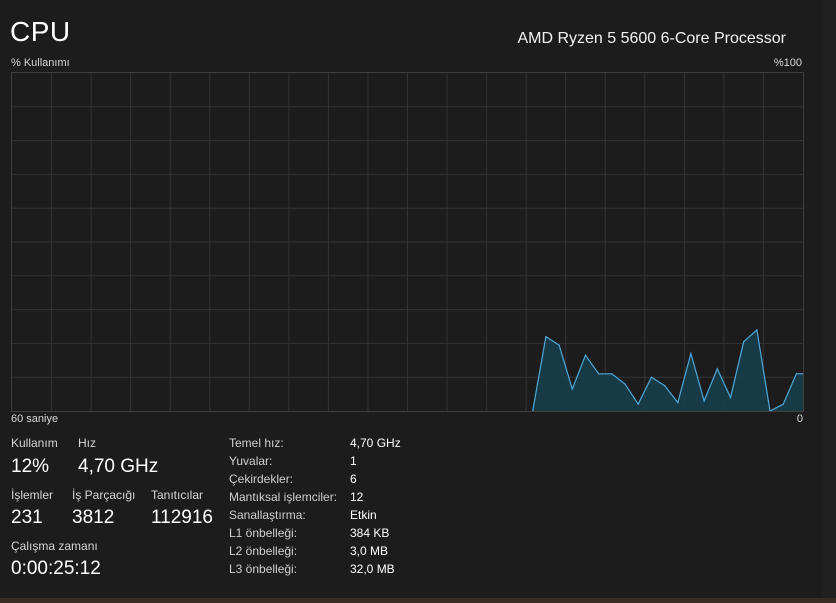  I want to click on cpu-usage-area, so click(667, 370).